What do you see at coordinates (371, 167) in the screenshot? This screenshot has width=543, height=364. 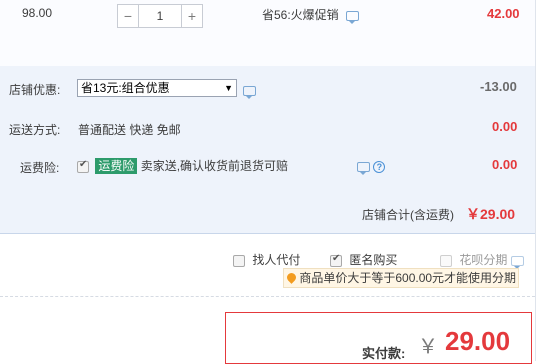 I see `insurance-icons: ?` at bounding box center [371, 167].